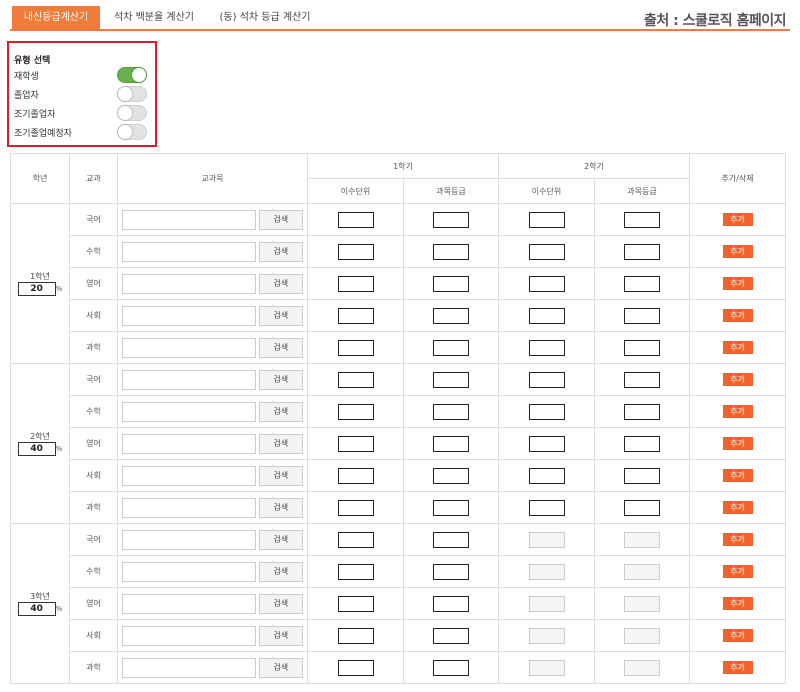  I want to click on year-weight-input: 20, so click(36, 289).